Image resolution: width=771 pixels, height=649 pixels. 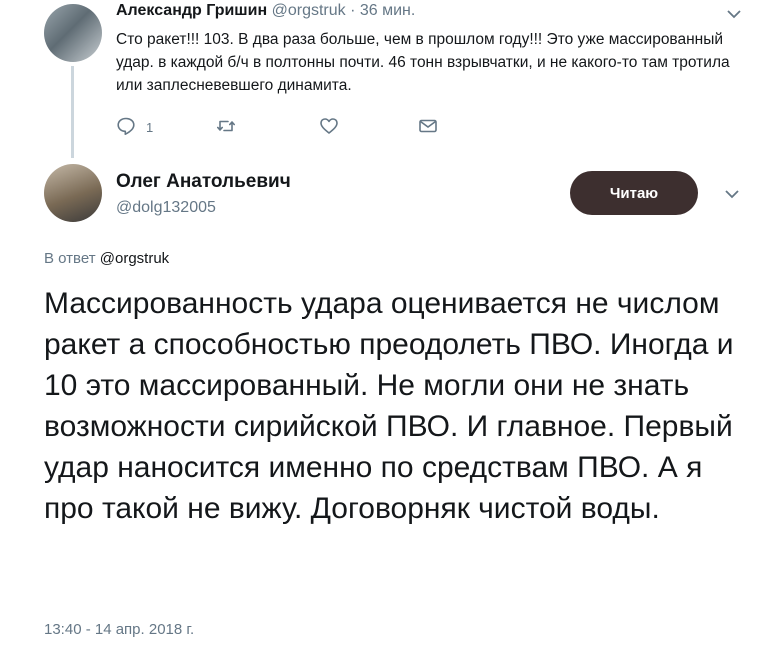 I want to click on tweet1-header: Александр Гришин @orgstruk · 36 мин., so click(x=265, y=11).